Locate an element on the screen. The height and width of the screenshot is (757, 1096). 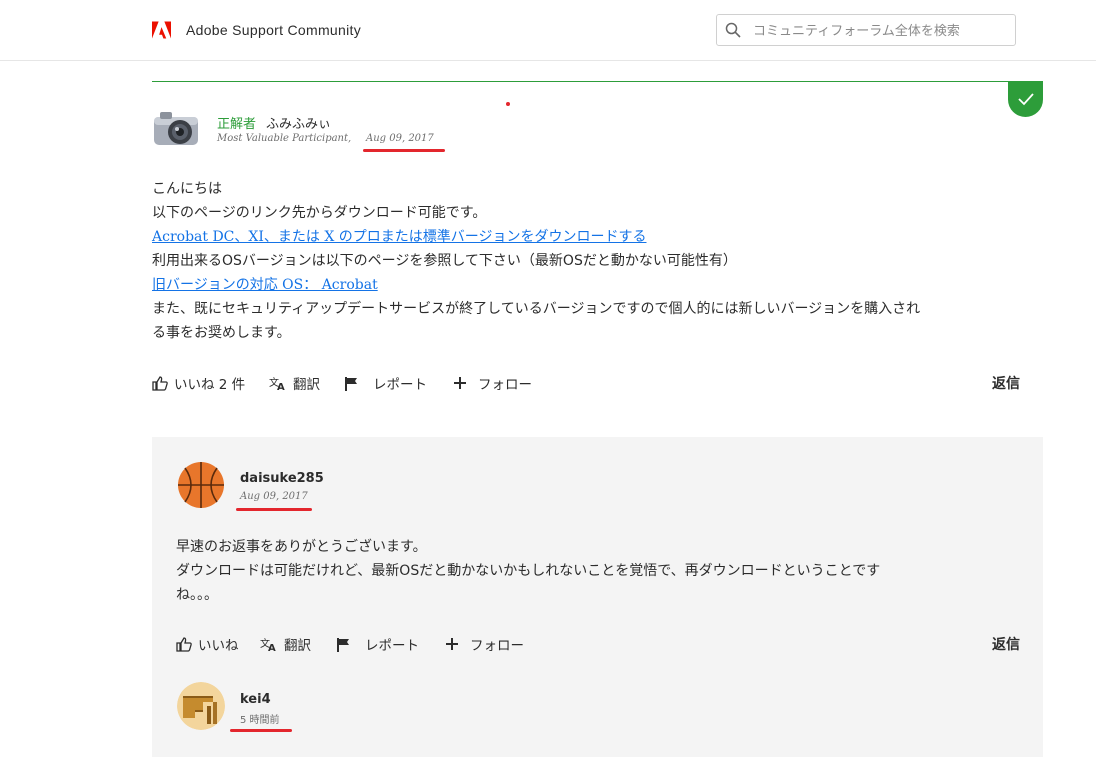
post-actions: いいね 2 件 文 A 翻訳 レポート フォロー 返信 is located at coordinates (597, 384).